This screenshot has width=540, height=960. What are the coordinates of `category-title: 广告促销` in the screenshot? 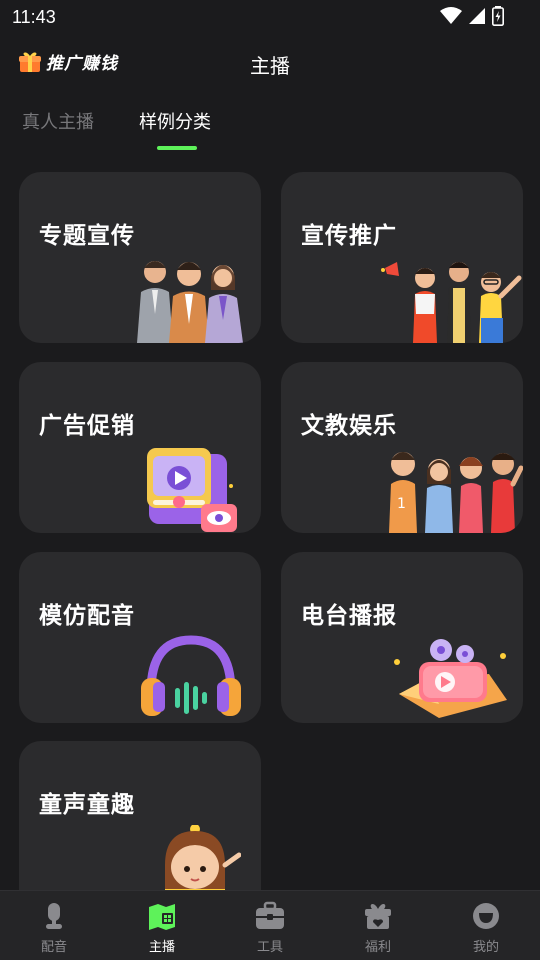 It's located at (87, 426).